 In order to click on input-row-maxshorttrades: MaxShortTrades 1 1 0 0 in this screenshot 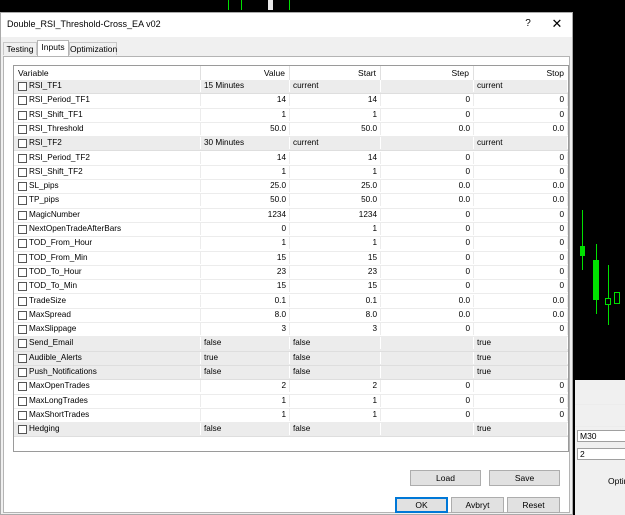, I will do `click(291, 416)`.